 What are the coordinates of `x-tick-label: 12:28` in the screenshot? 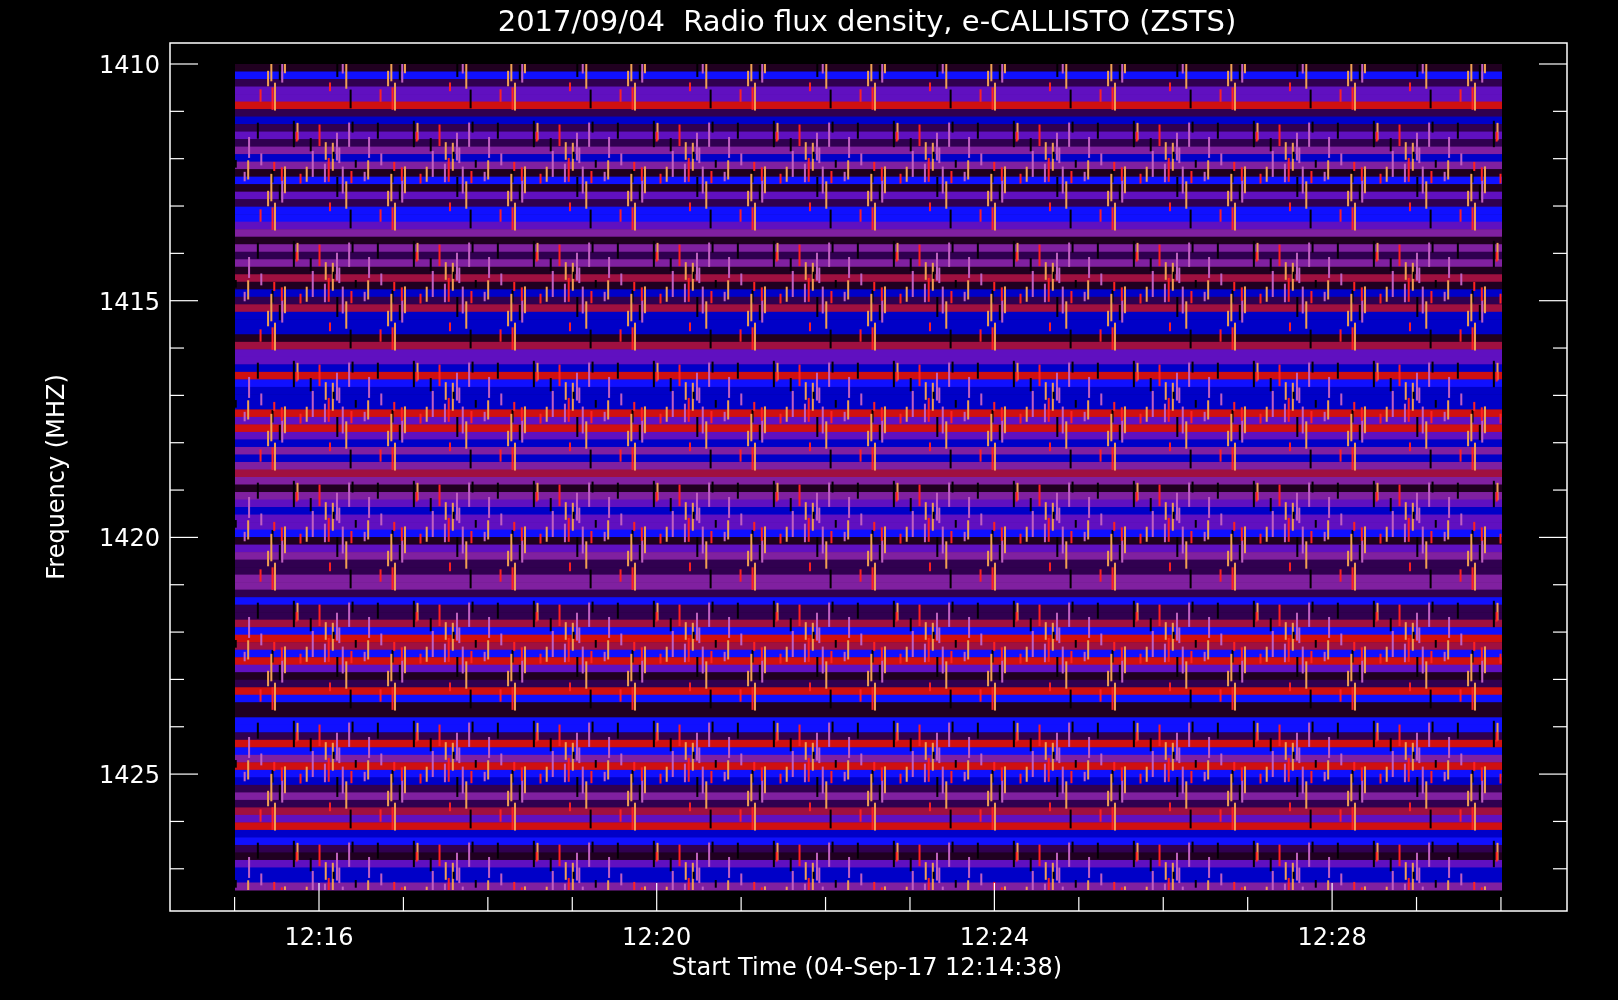 It's located at (1332, 937).